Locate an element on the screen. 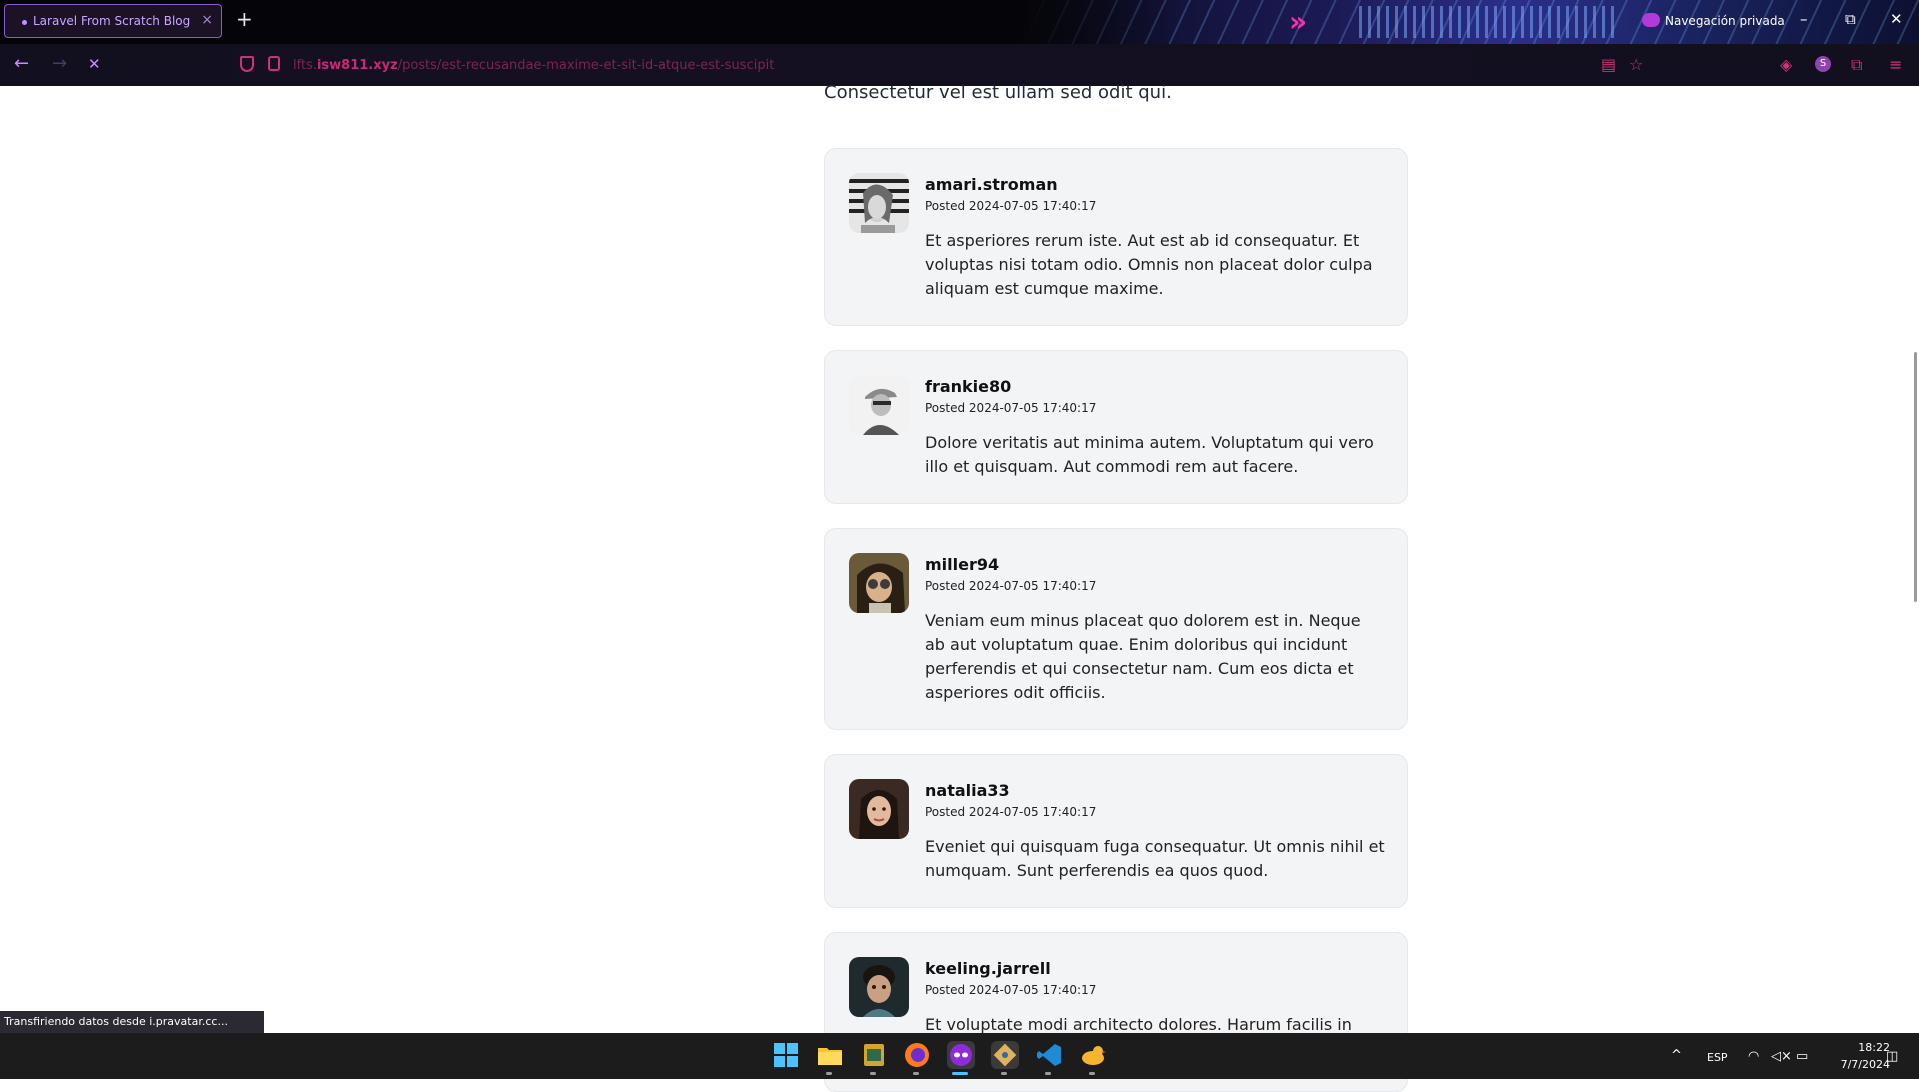 The image size is (1919, 1092). window-minimize-button: – is located at coordinates (1804, 19).